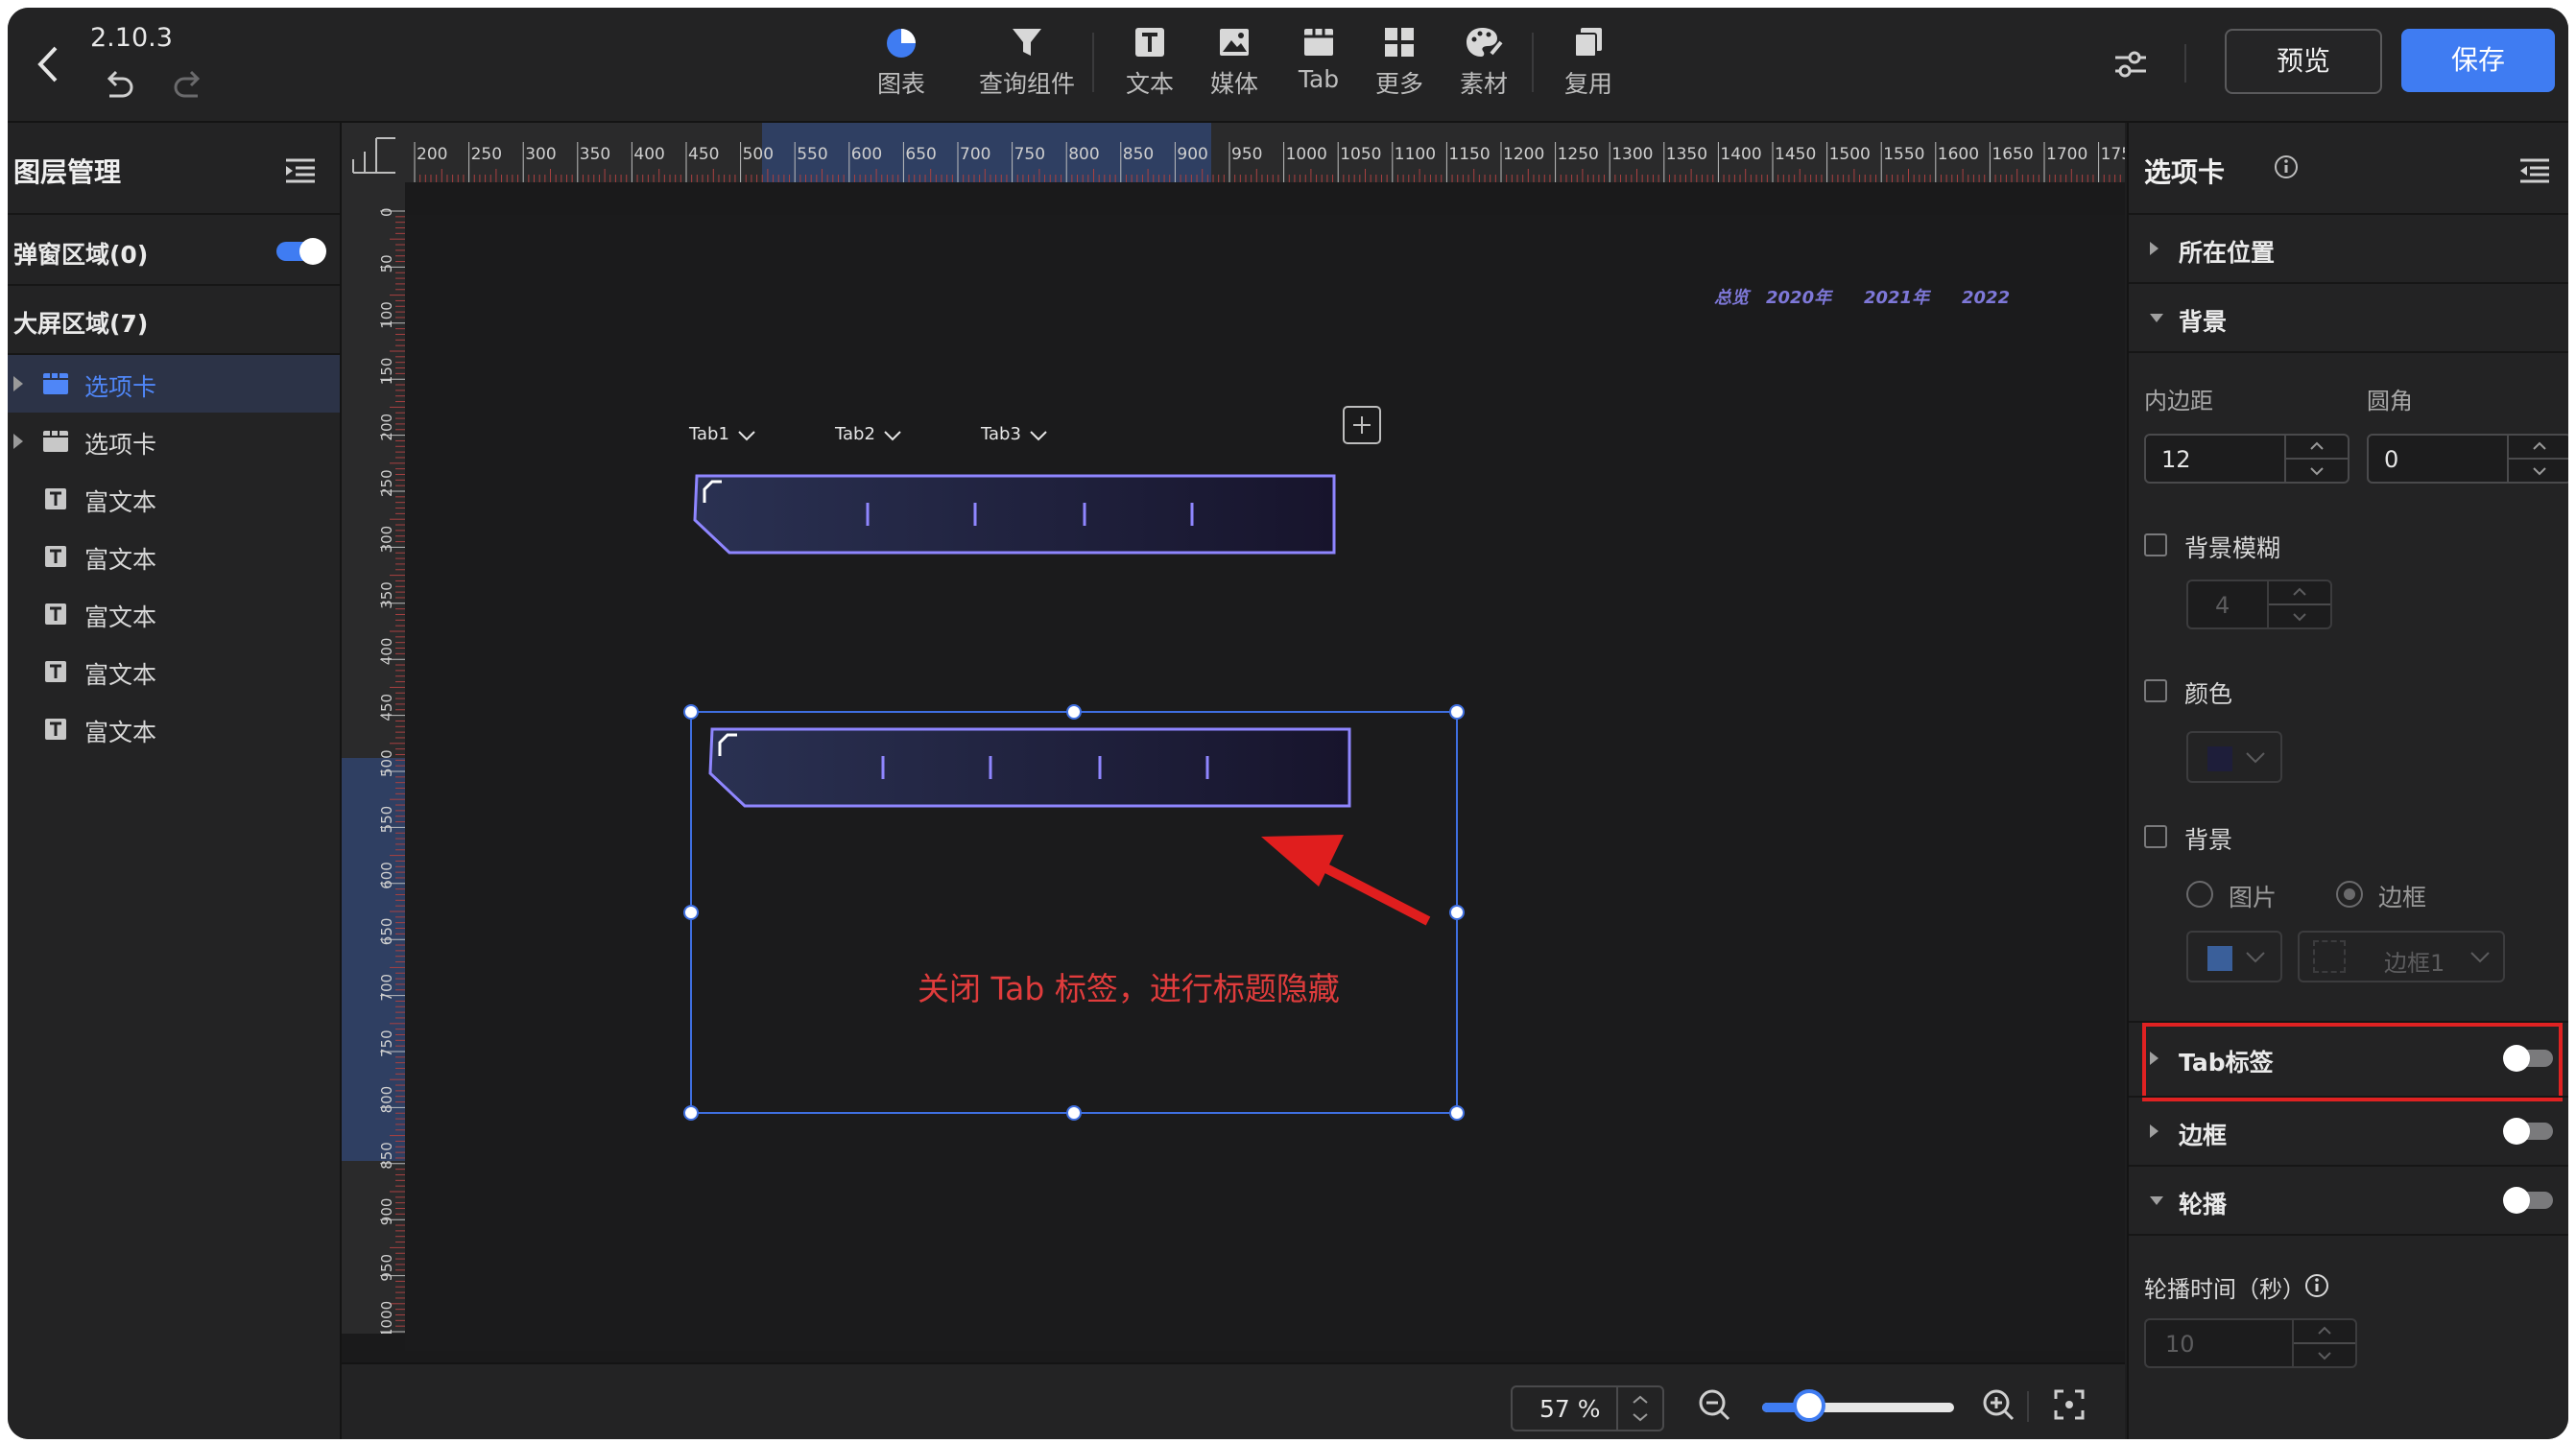 The image size is (2576, 1443). Describe the element at coordinates (2391, 459) in the screenshot. I see `radius-value: 0` at that location.